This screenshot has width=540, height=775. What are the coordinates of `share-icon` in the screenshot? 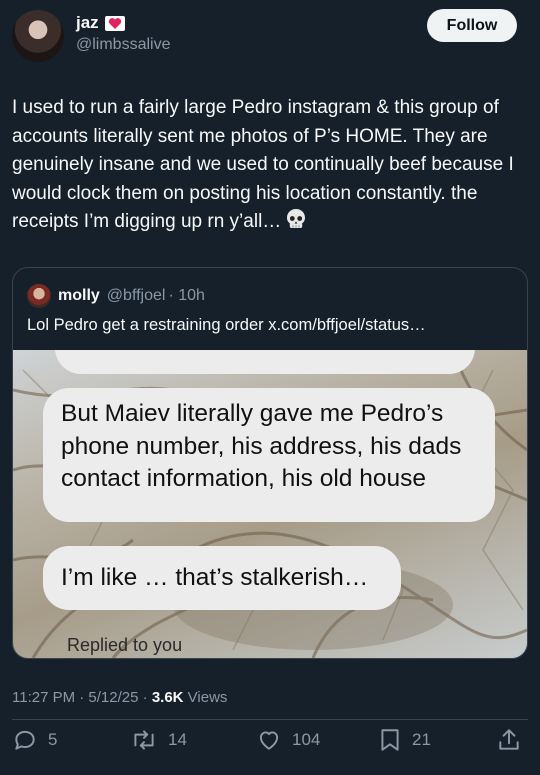 It's located at (509, 739).